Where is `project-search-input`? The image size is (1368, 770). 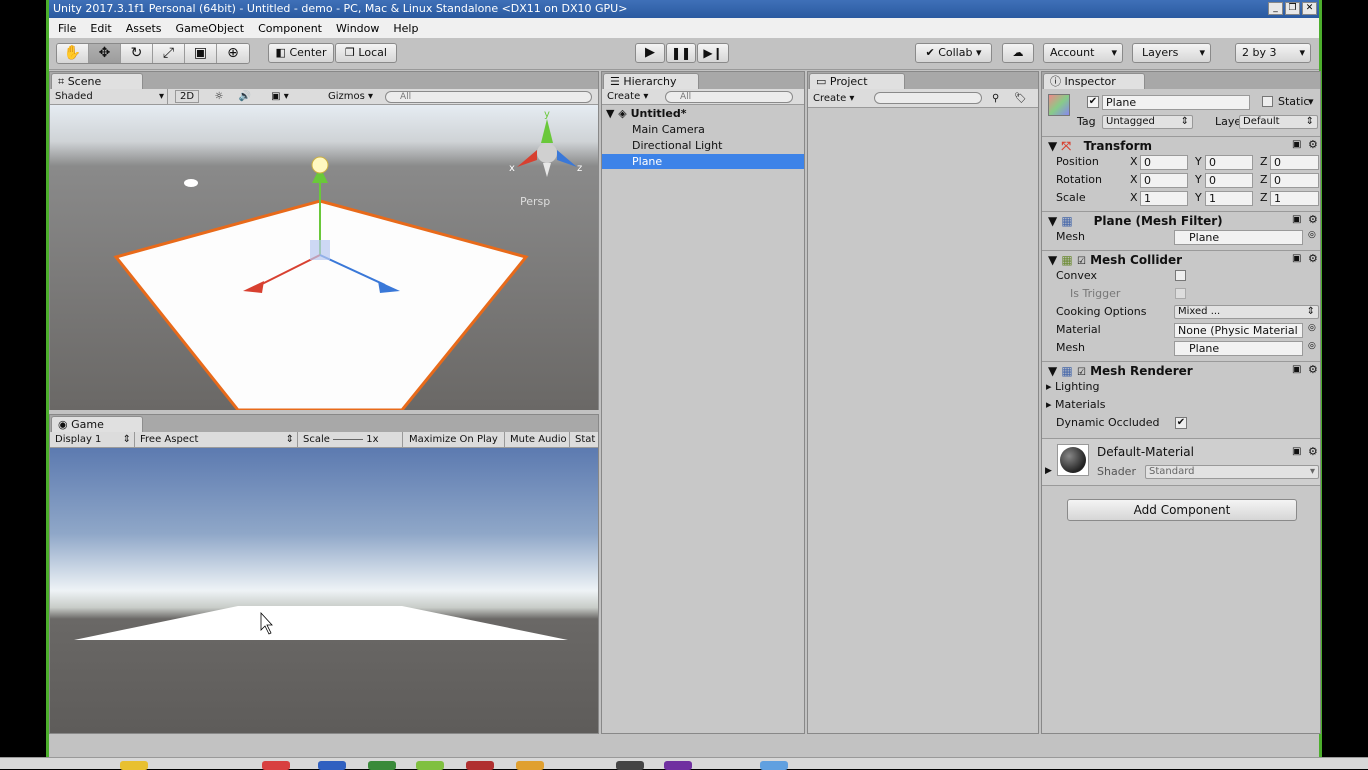 project-search-input is located at coordinates (928, 98).